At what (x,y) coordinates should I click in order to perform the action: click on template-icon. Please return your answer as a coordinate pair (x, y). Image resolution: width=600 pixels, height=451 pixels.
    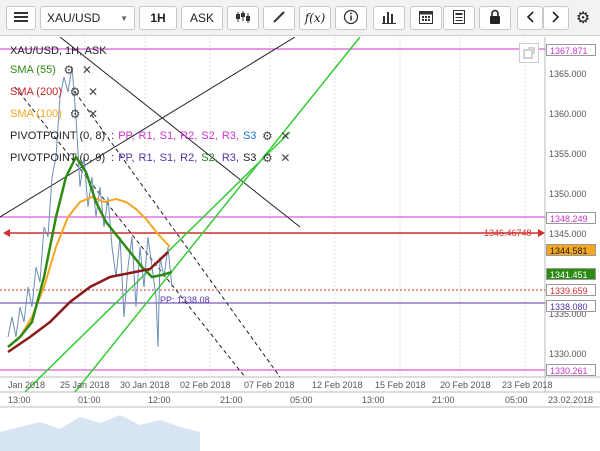
    Looking at the image, I should click on (459, 18).